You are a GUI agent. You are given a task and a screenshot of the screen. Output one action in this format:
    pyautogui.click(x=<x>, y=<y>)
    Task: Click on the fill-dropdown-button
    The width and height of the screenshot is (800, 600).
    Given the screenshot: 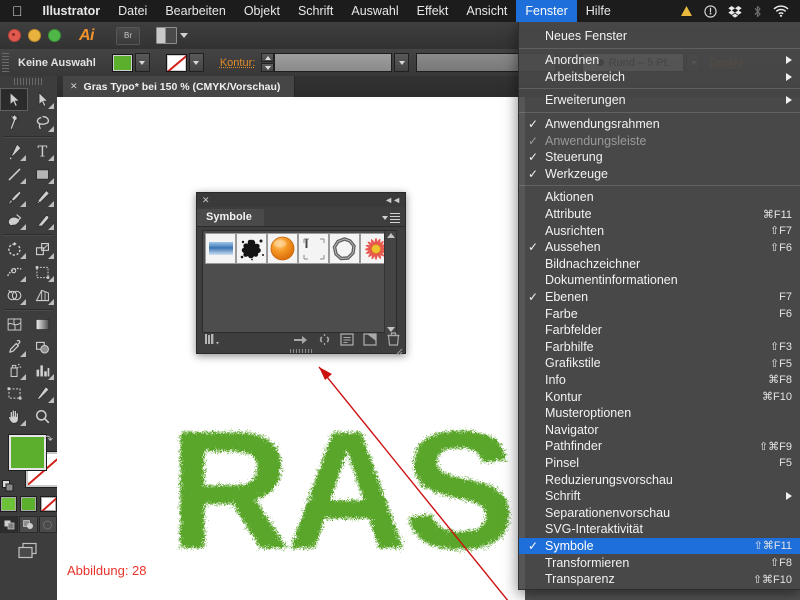 What is the action you would take?
    pyautogui.click(x=142, y=62)
    